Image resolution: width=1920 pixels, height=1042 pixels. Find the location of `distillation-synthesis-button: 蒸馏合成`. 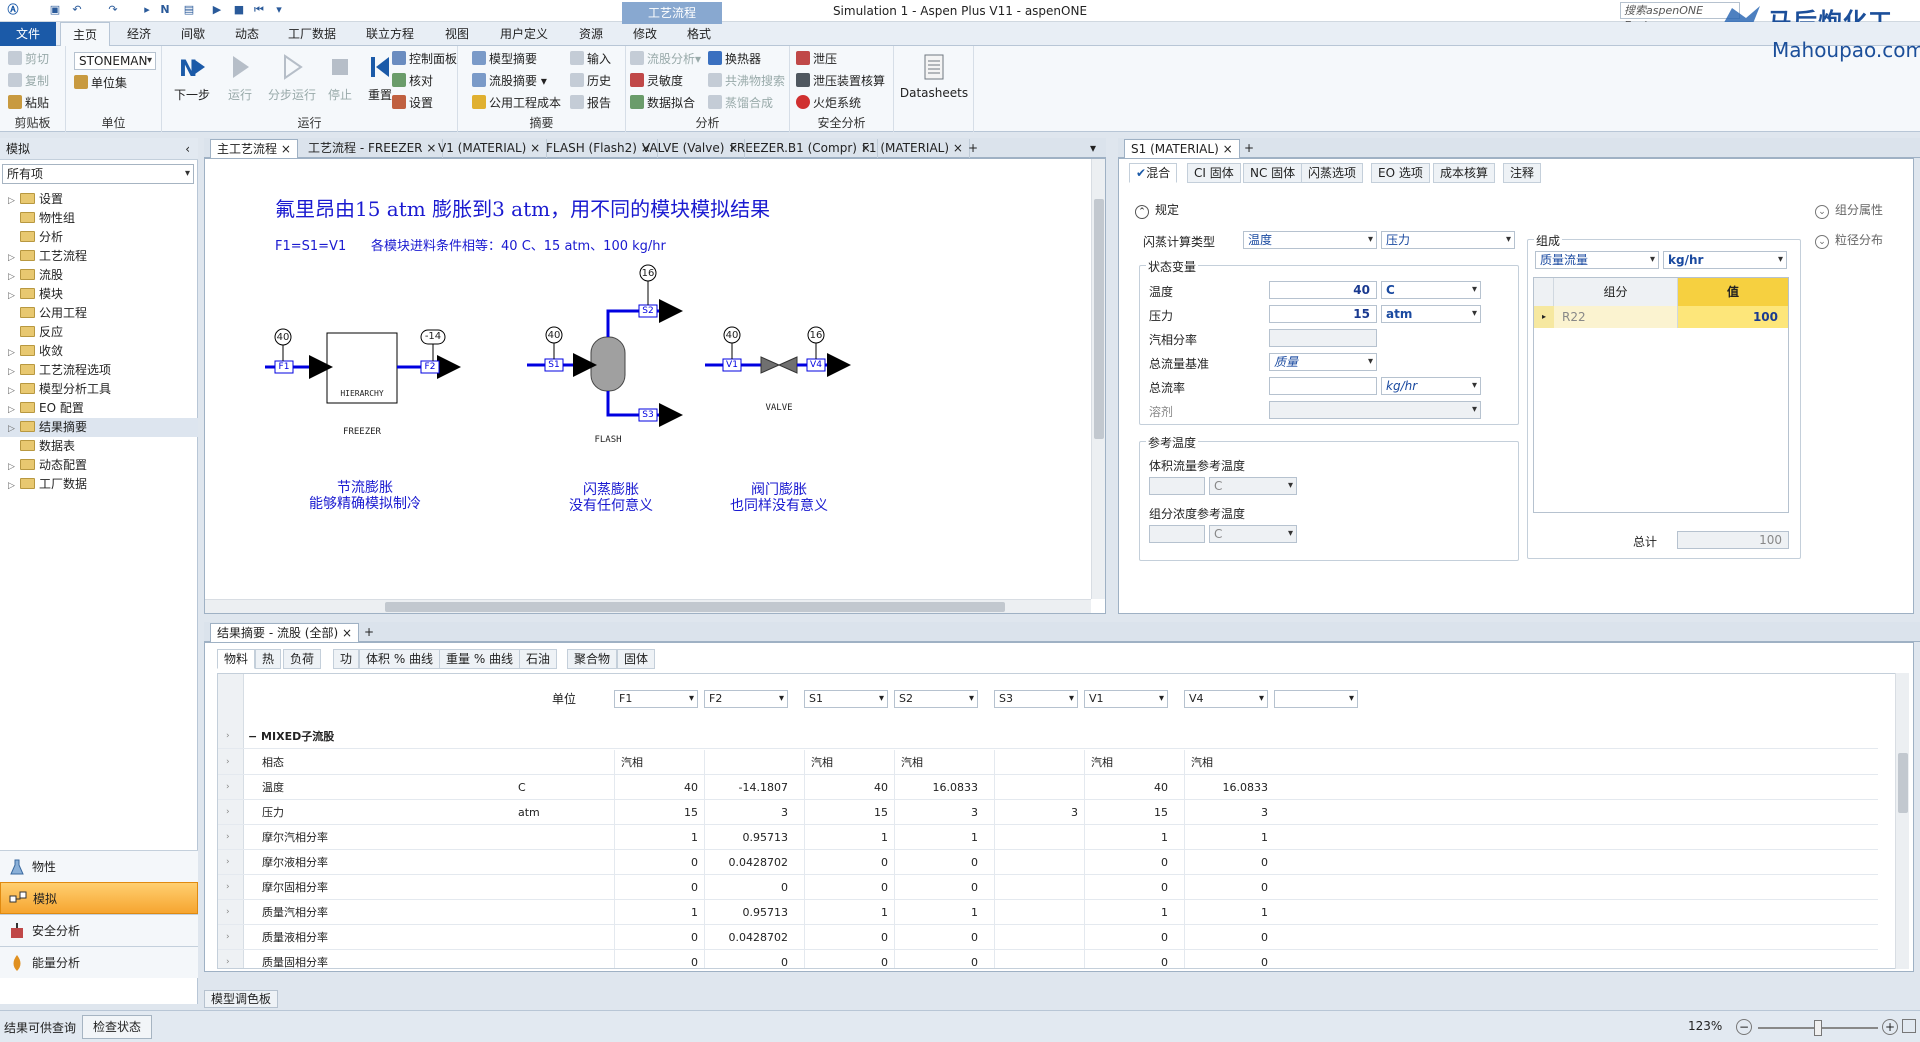

distillation-synthesis-button: 蒸馏合成 is located at coordinates (740, 103).